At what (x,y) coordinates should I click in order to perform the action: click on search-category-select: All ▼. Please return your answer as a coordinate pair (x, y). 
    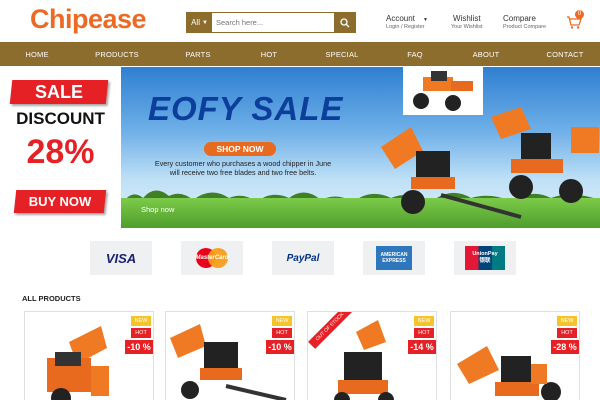
    Looking at the image, I should click on (199, 22).